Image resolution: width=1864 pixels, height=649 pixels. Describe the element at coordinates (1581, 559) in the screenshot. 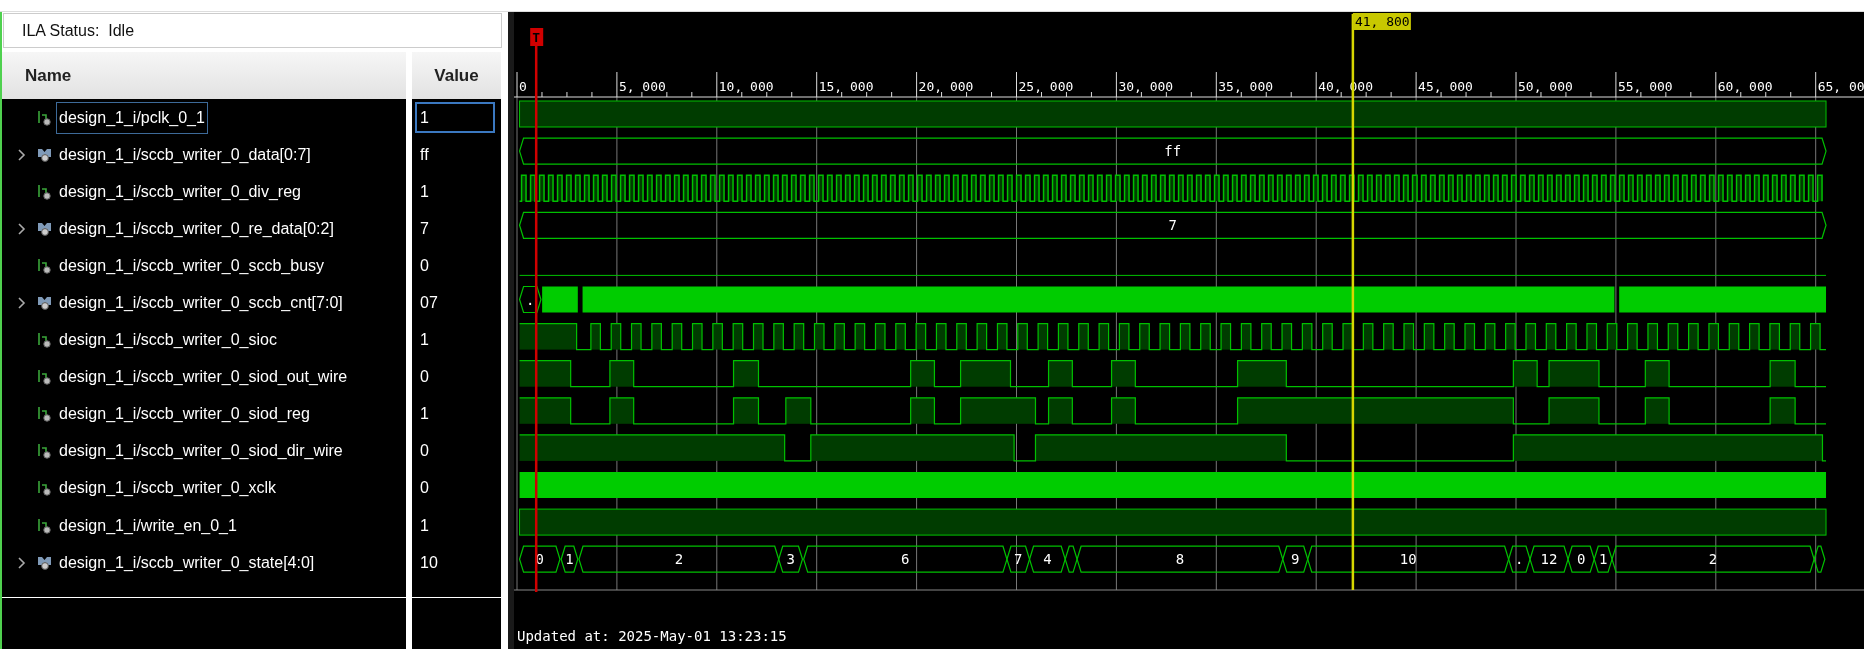

I see `bus-value-segment: 0` at that location.